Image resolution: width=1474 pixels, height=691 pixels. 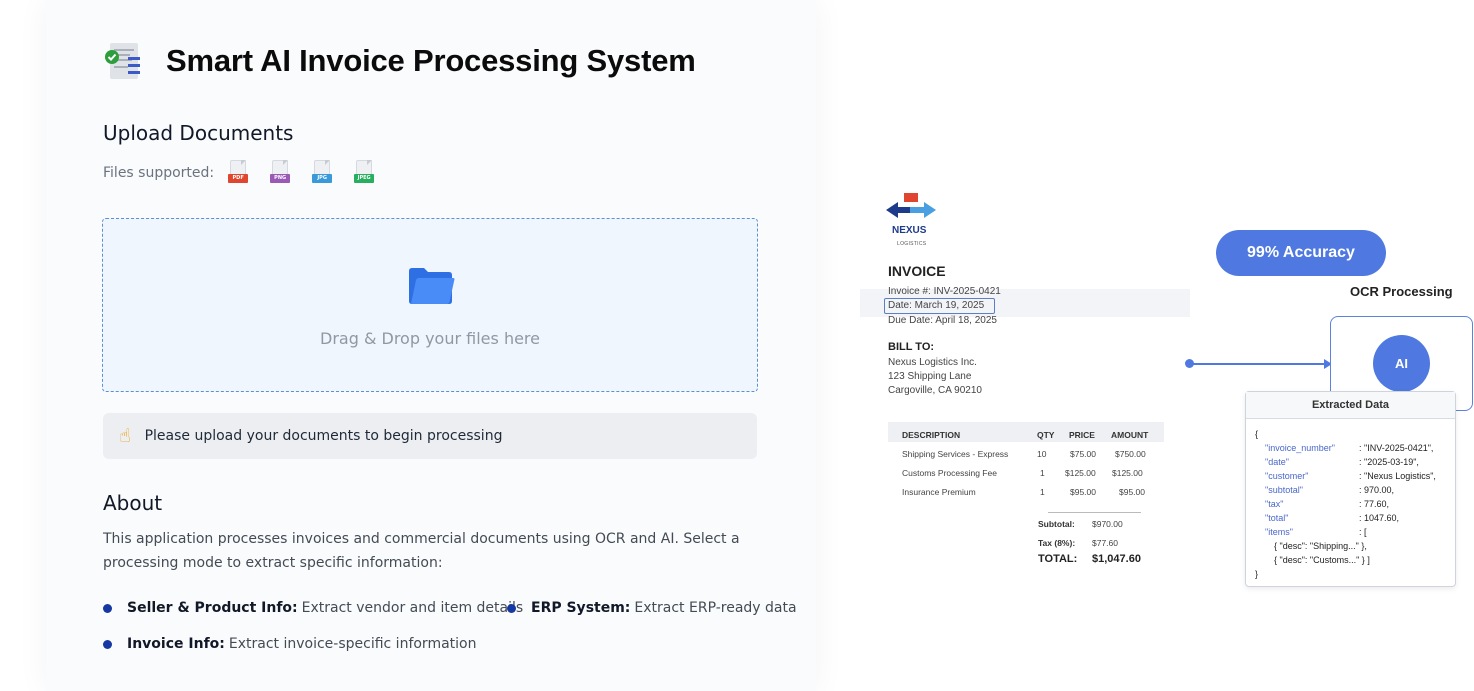 What do you see at coordinates (159, 173) in the screenshot?
I see `files-supported-label: Files supported:` at bounding box center [159, 173].